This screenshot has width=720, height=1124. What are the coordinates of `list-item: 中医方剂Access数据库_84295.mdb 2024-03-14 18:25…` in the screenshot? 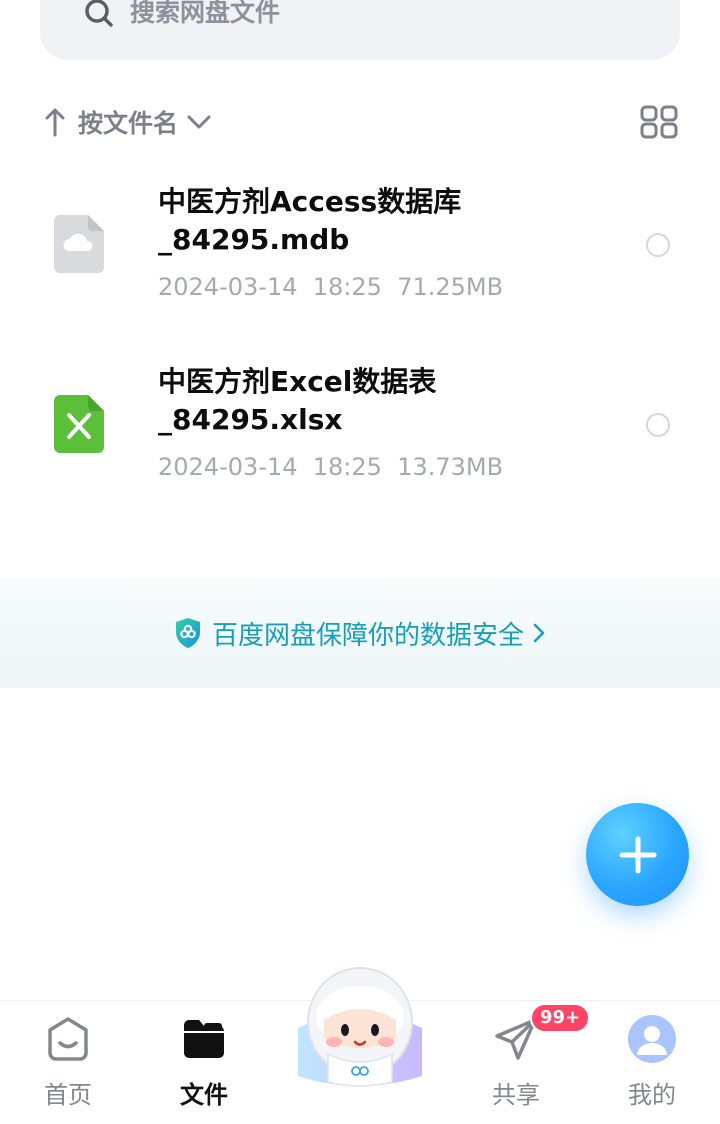 It's located at (360, 250).